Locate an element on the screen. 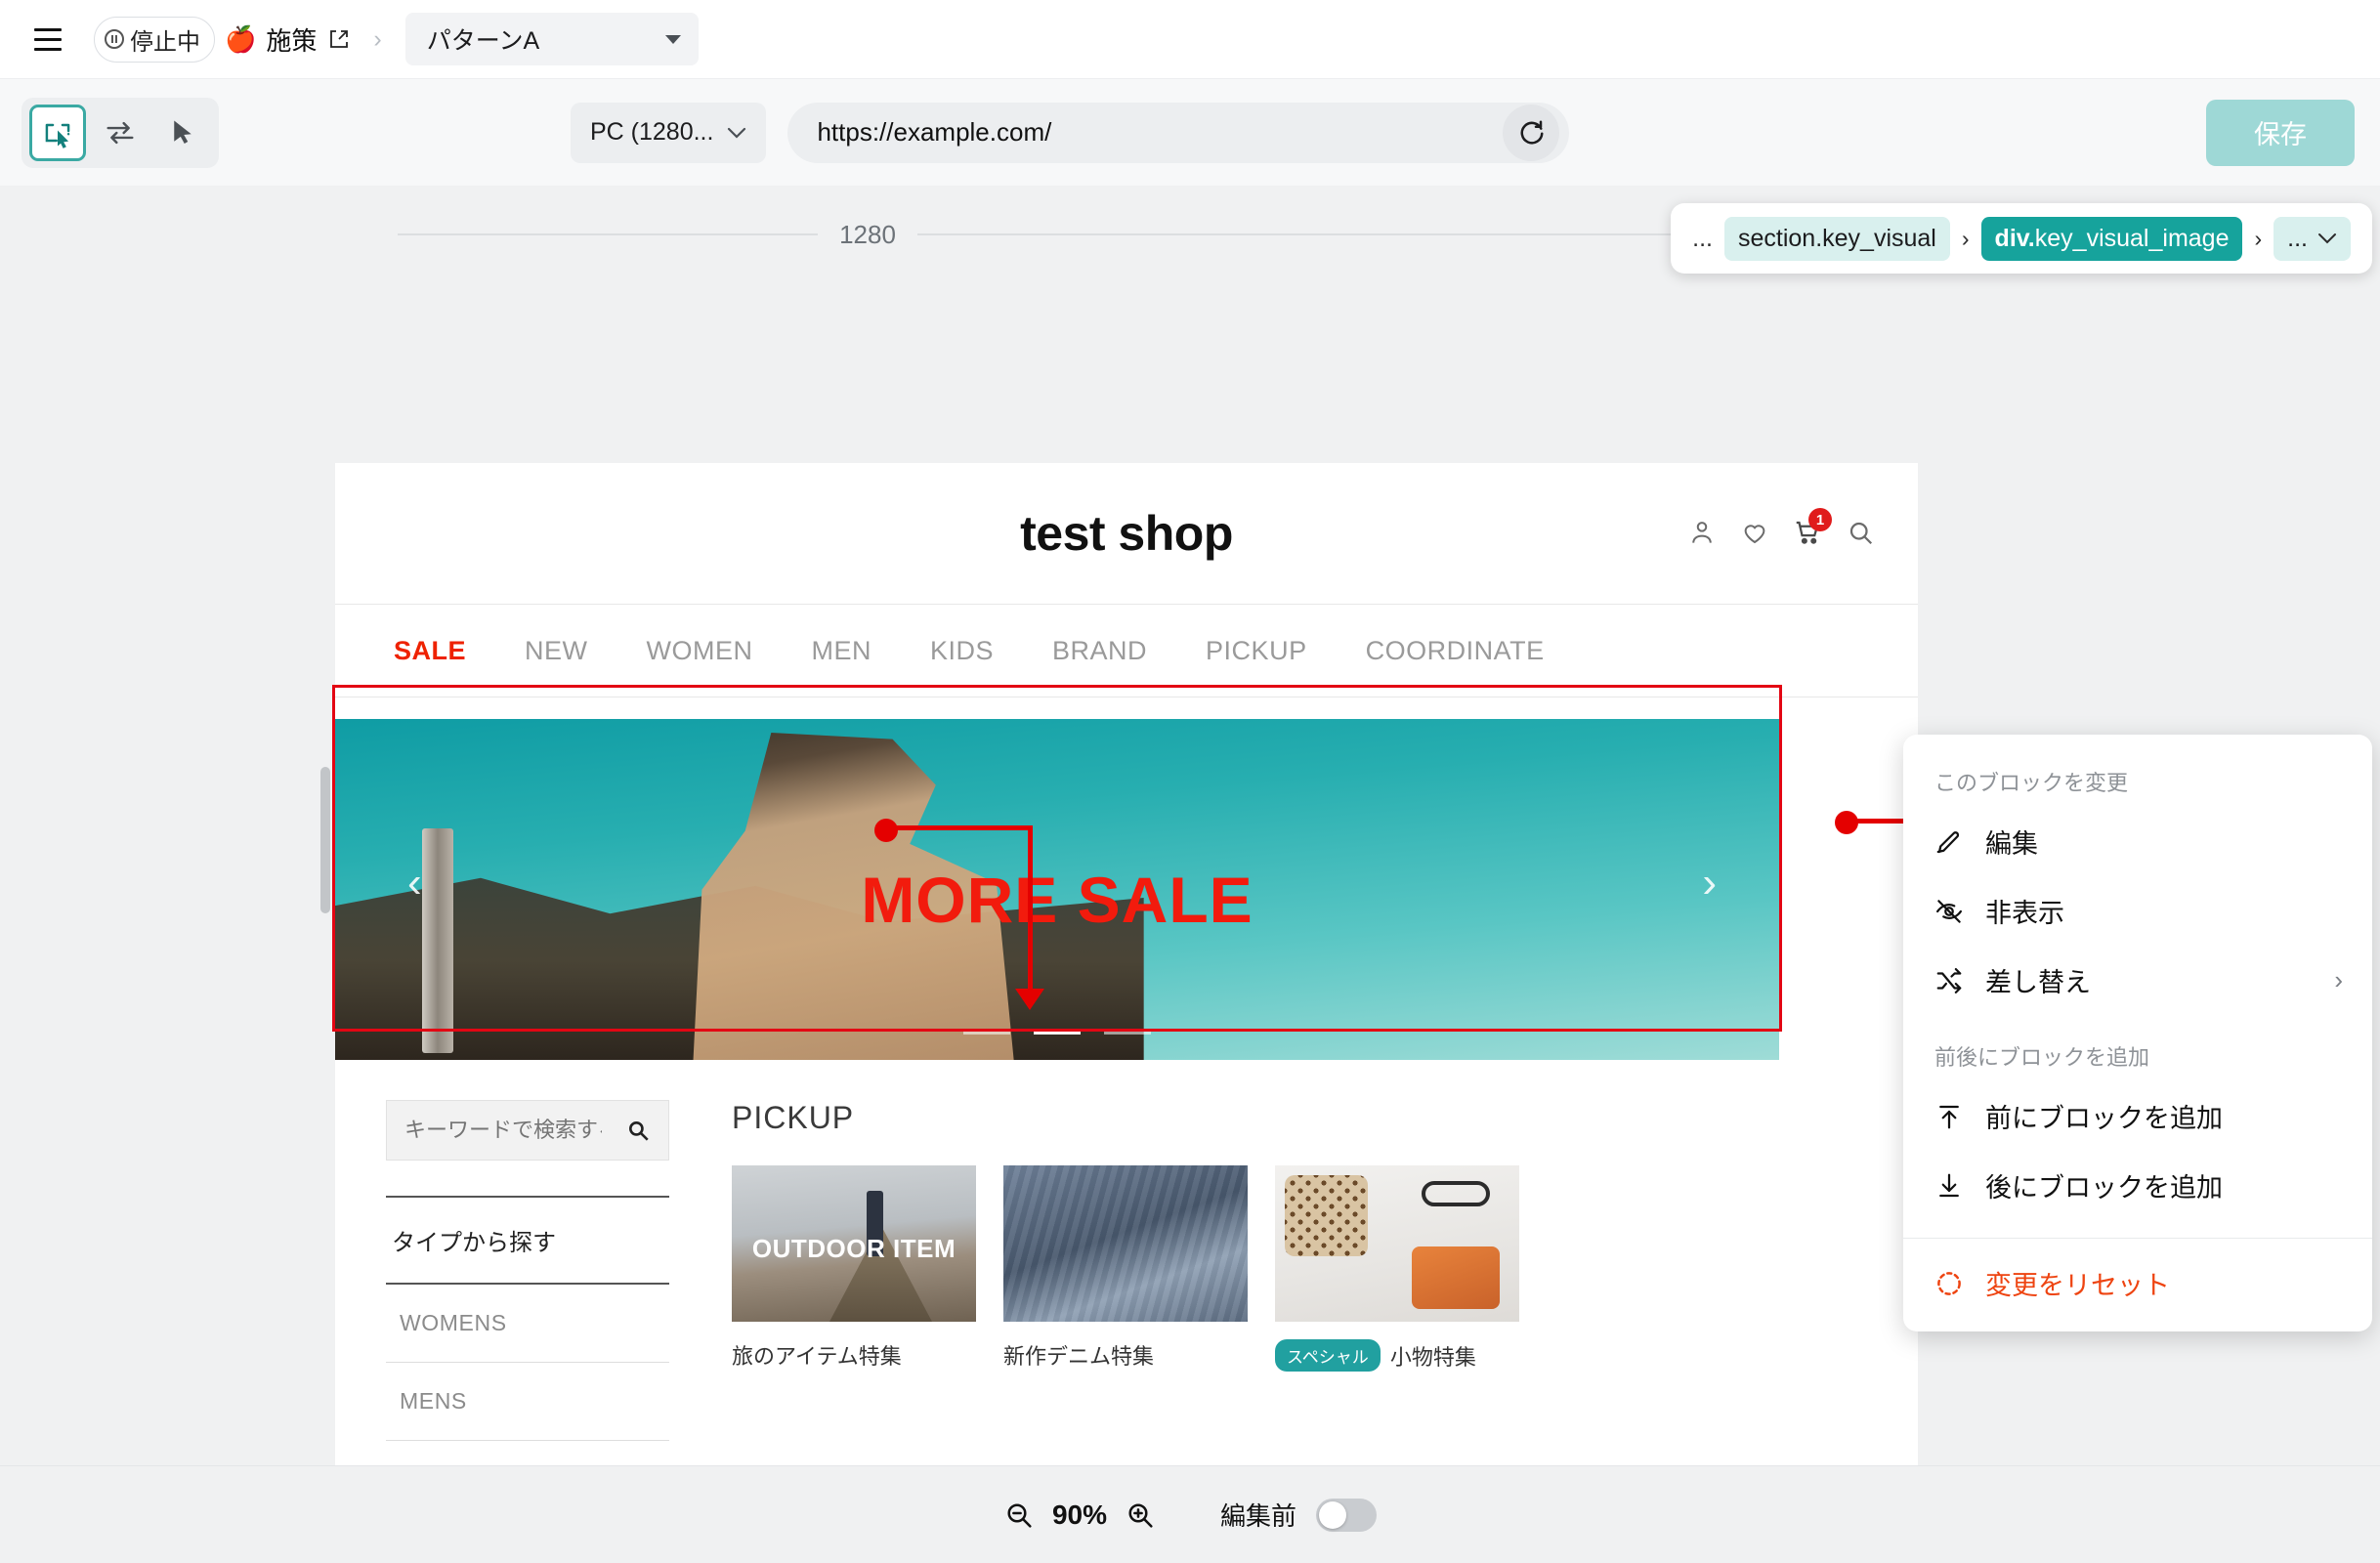 The height and width of the screenshot is (1563, 2380). edit-state-label: 編集前 is located at coordinates (1258, 1516).